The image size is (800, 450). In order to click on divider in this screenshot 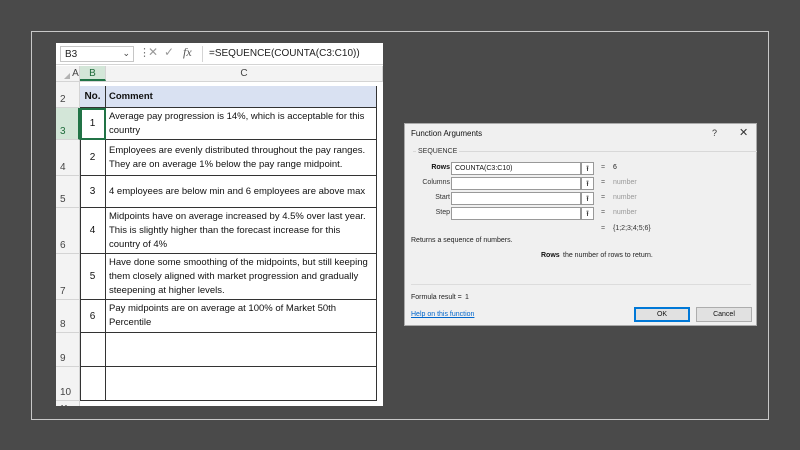, I will do `click(581, 284)`.